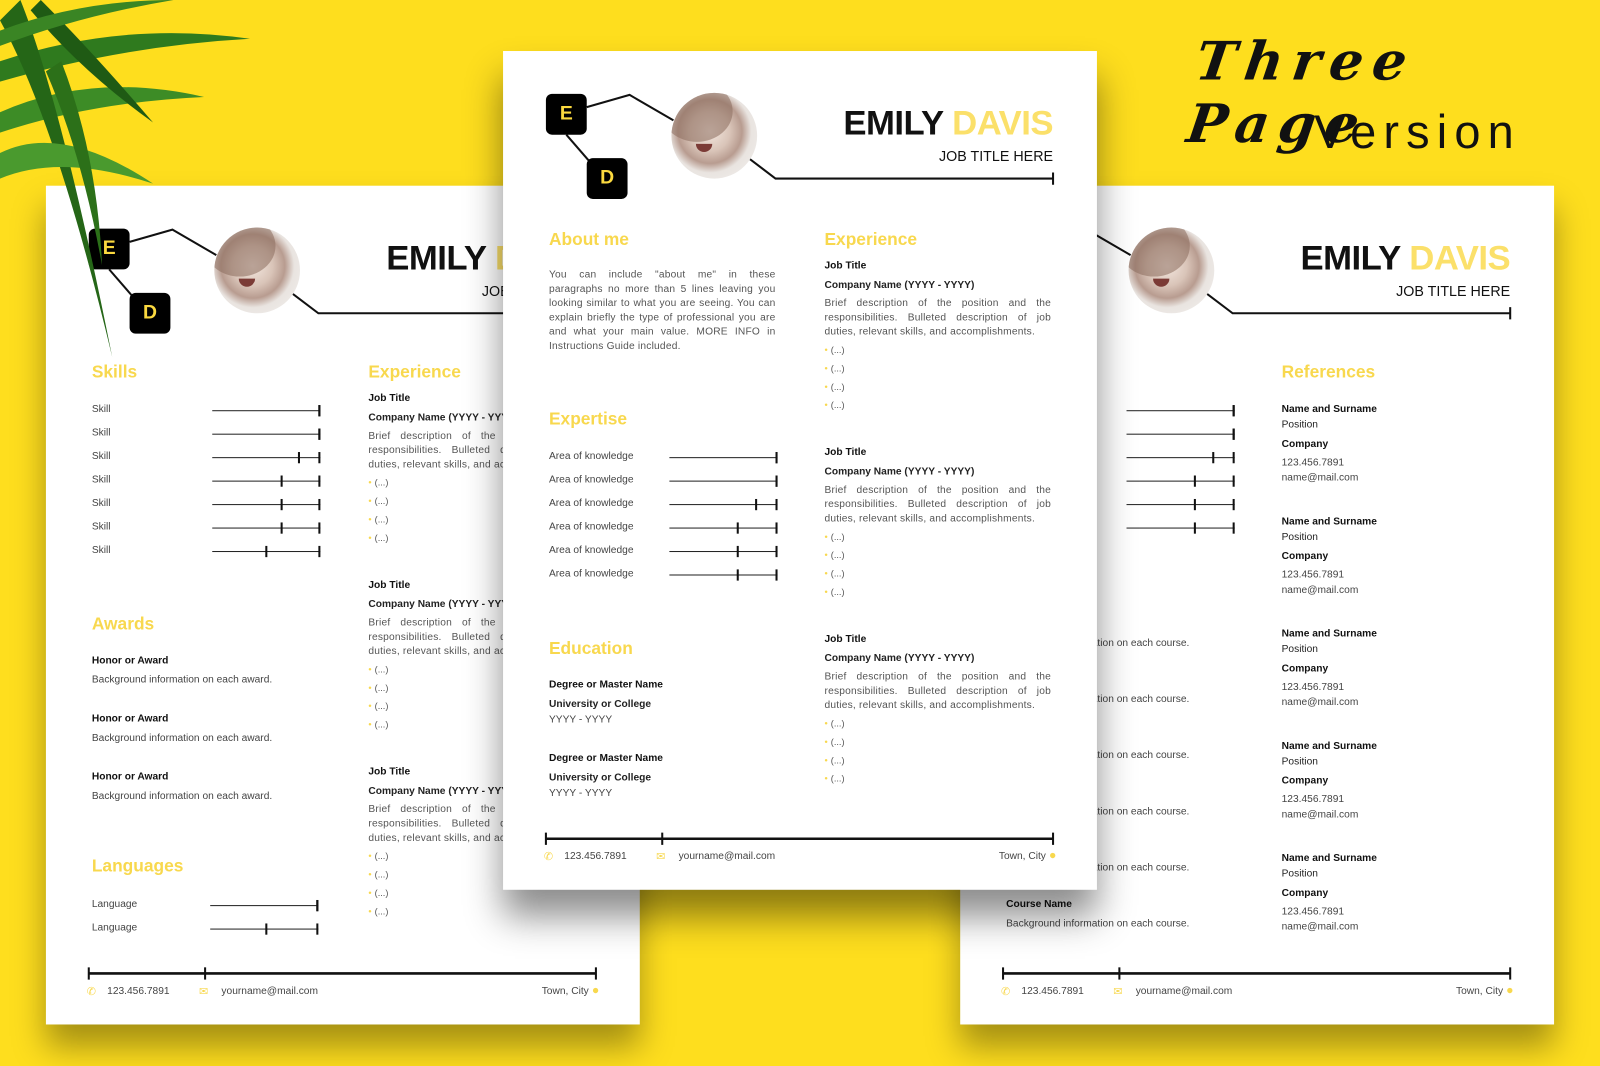  Describe the element at coordinates (1328, 372) in the screenshot. I see `section-heading-references: References` at that location.